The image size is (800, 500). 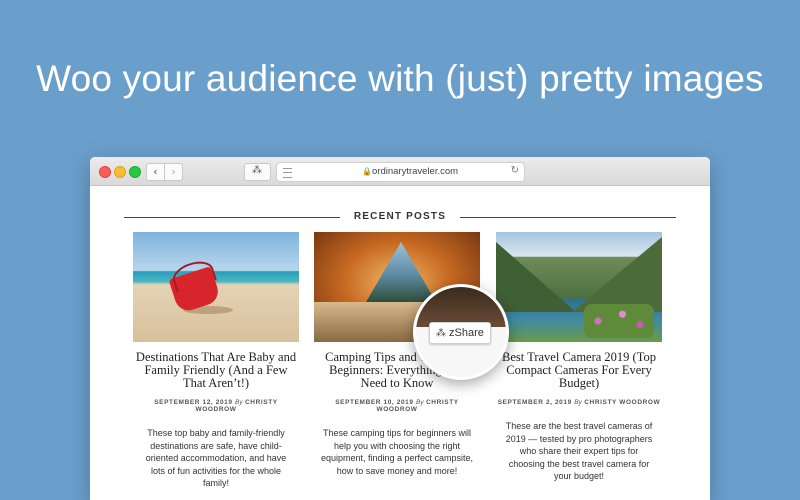 I want to click on zshare-extension-button: ⁂, so click(x=257, y=172).